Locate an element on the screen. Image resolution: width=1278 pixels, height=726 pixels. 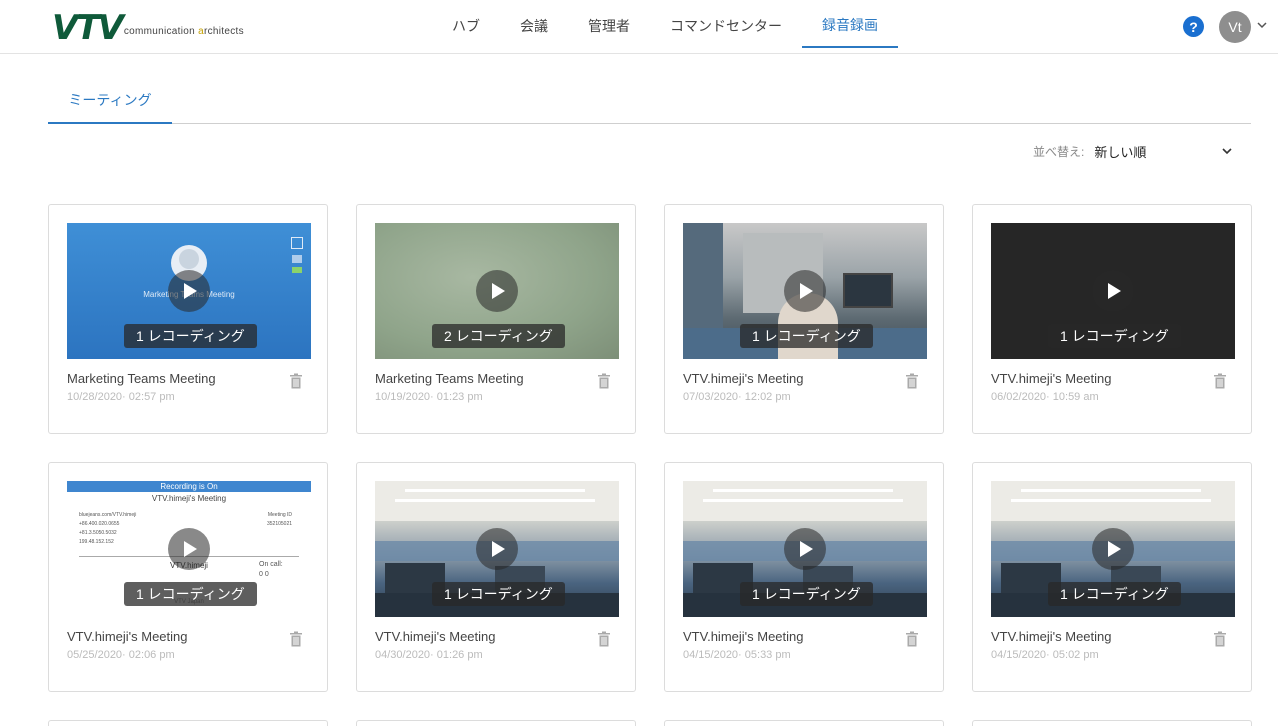
nav-recordings: 録音録画 is located at coordinates (850, 26).